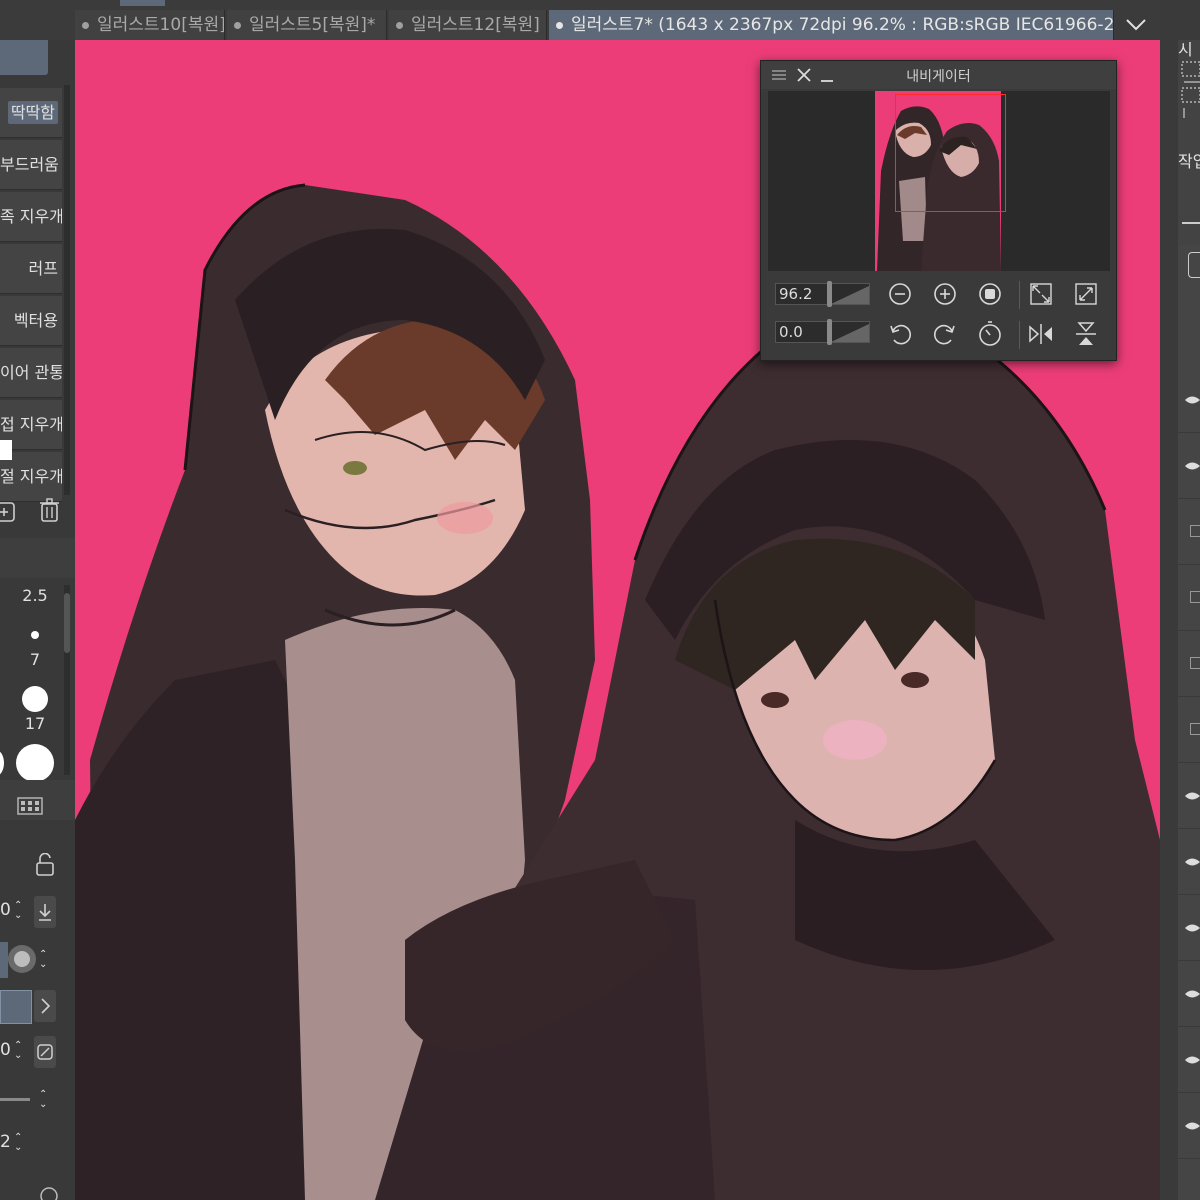 This screenshot has width=1200, height=1200. I want to click on subtool-item-rough: 러프, so click(31, 269).